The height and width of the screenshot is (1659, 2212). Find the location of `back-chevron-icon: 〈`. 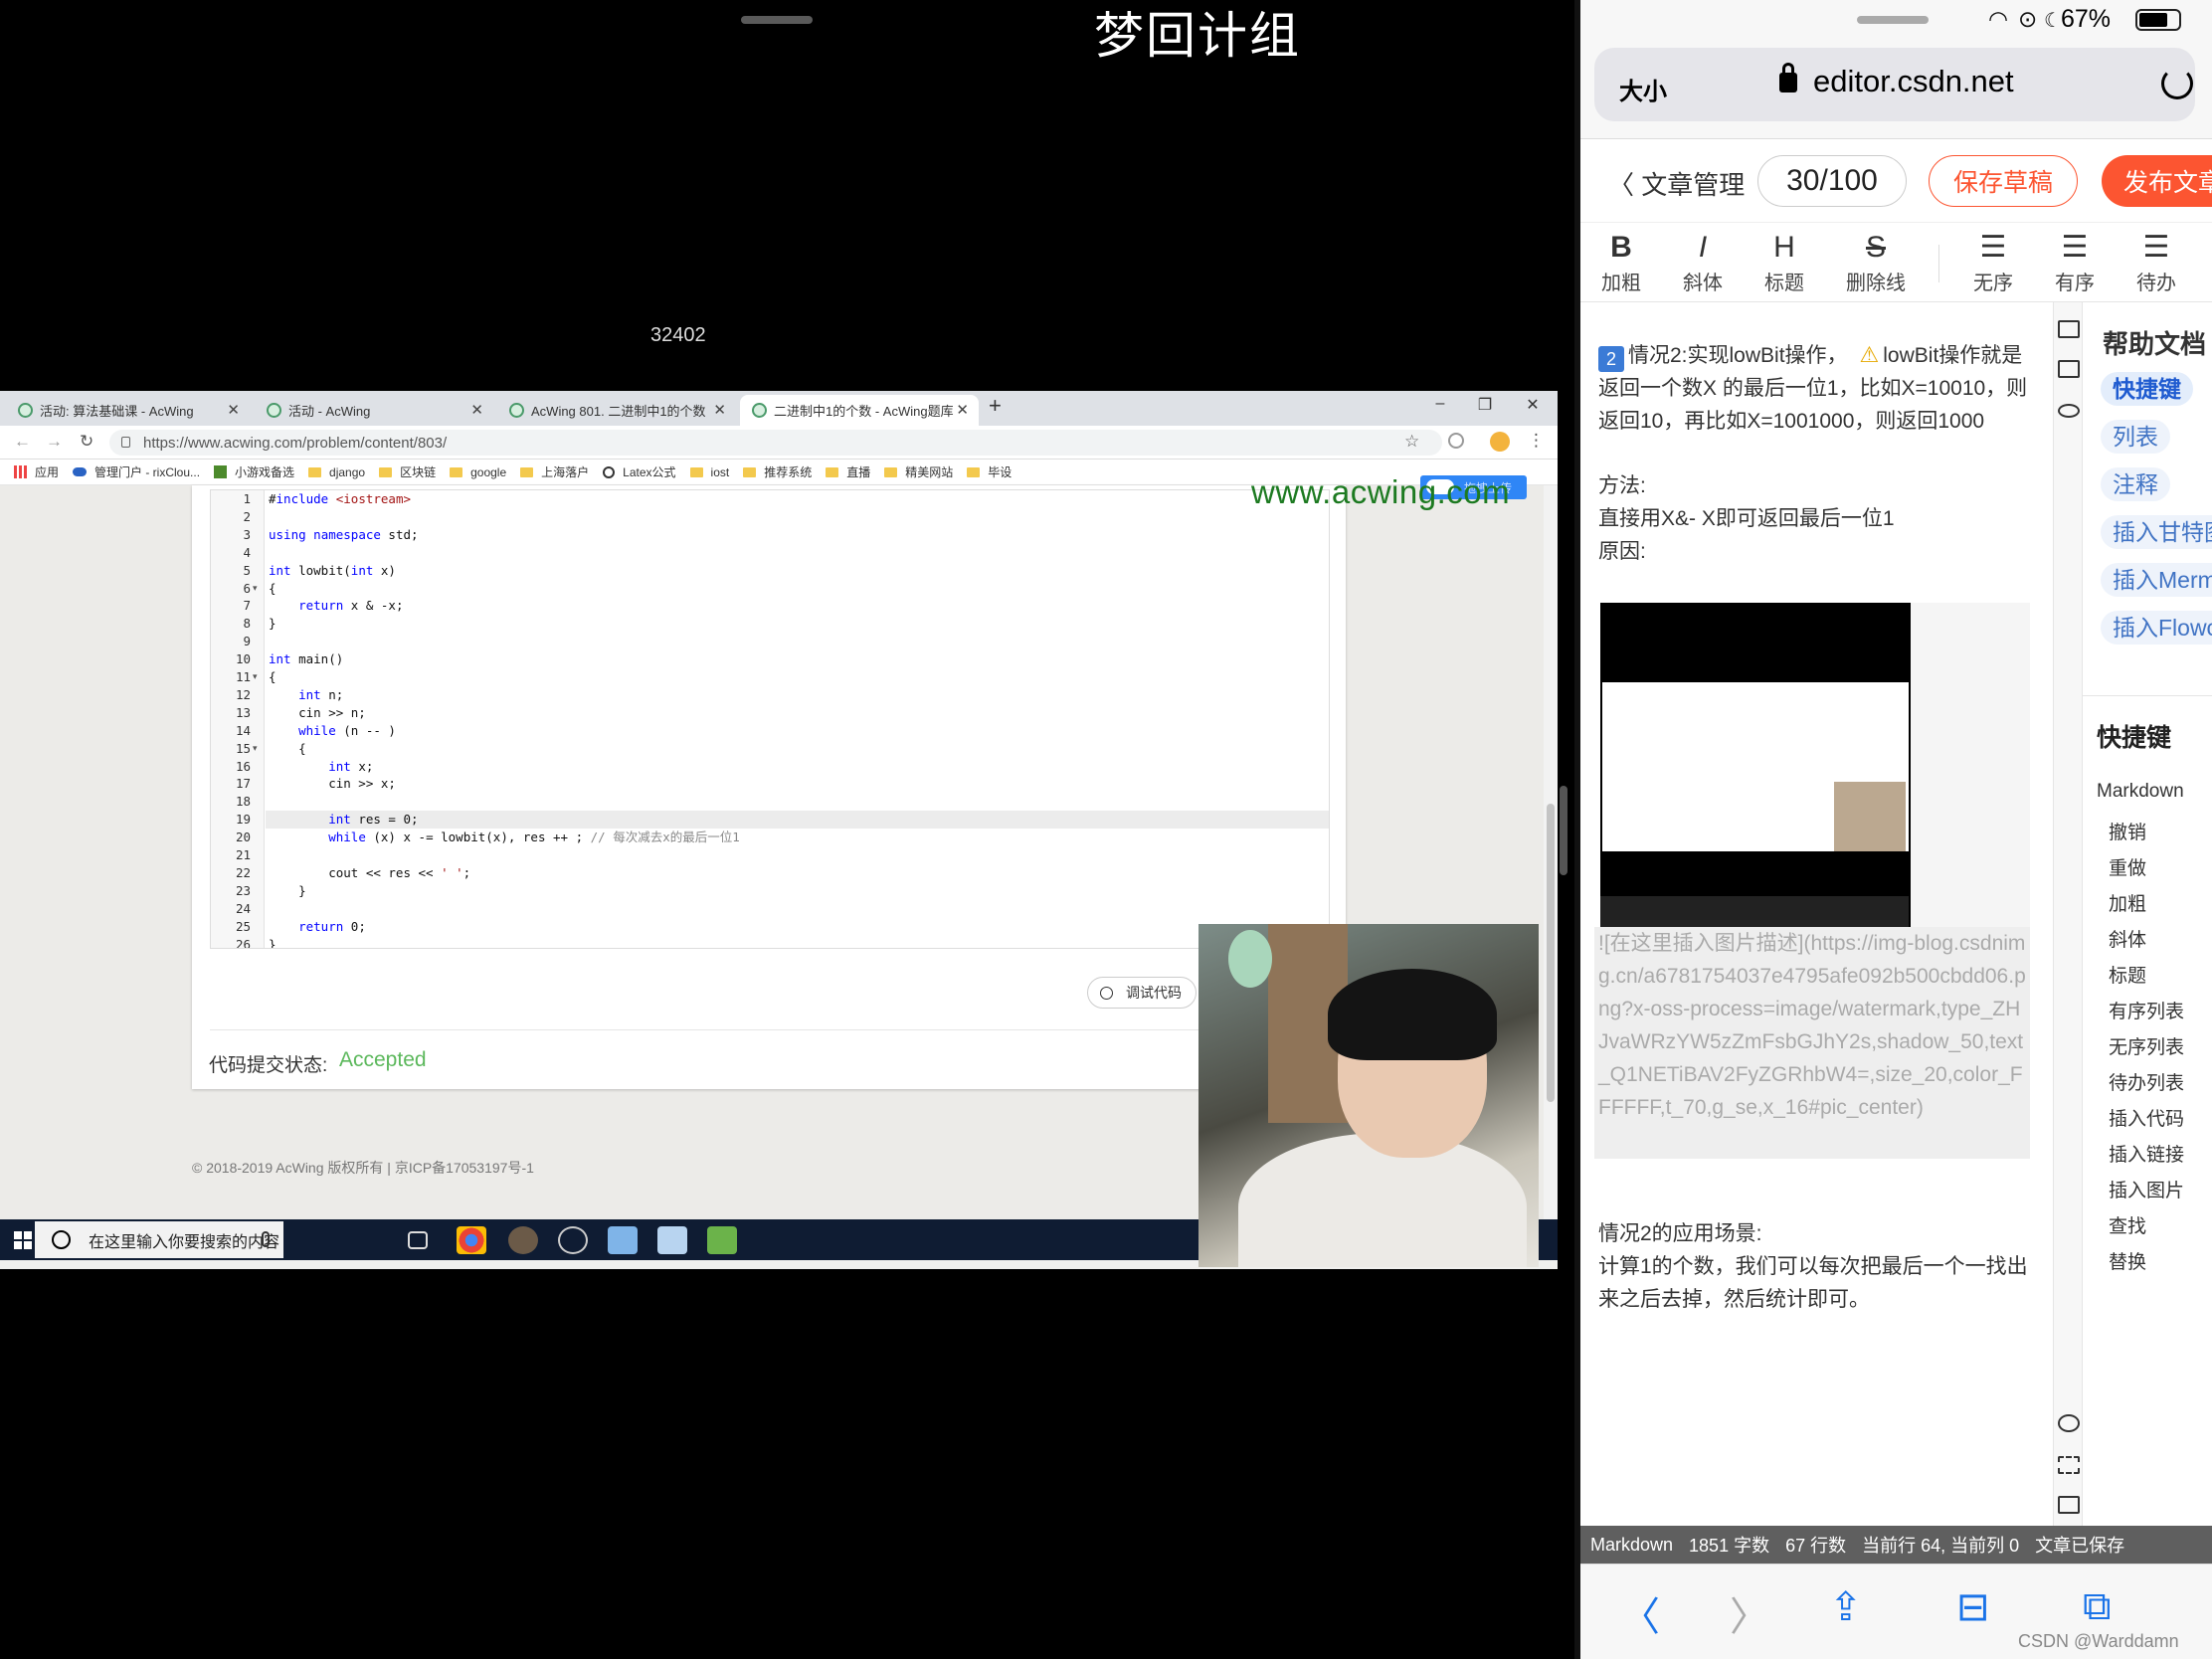

back-chevron-icon: 〈 is located at coordinates (1640, 1613).